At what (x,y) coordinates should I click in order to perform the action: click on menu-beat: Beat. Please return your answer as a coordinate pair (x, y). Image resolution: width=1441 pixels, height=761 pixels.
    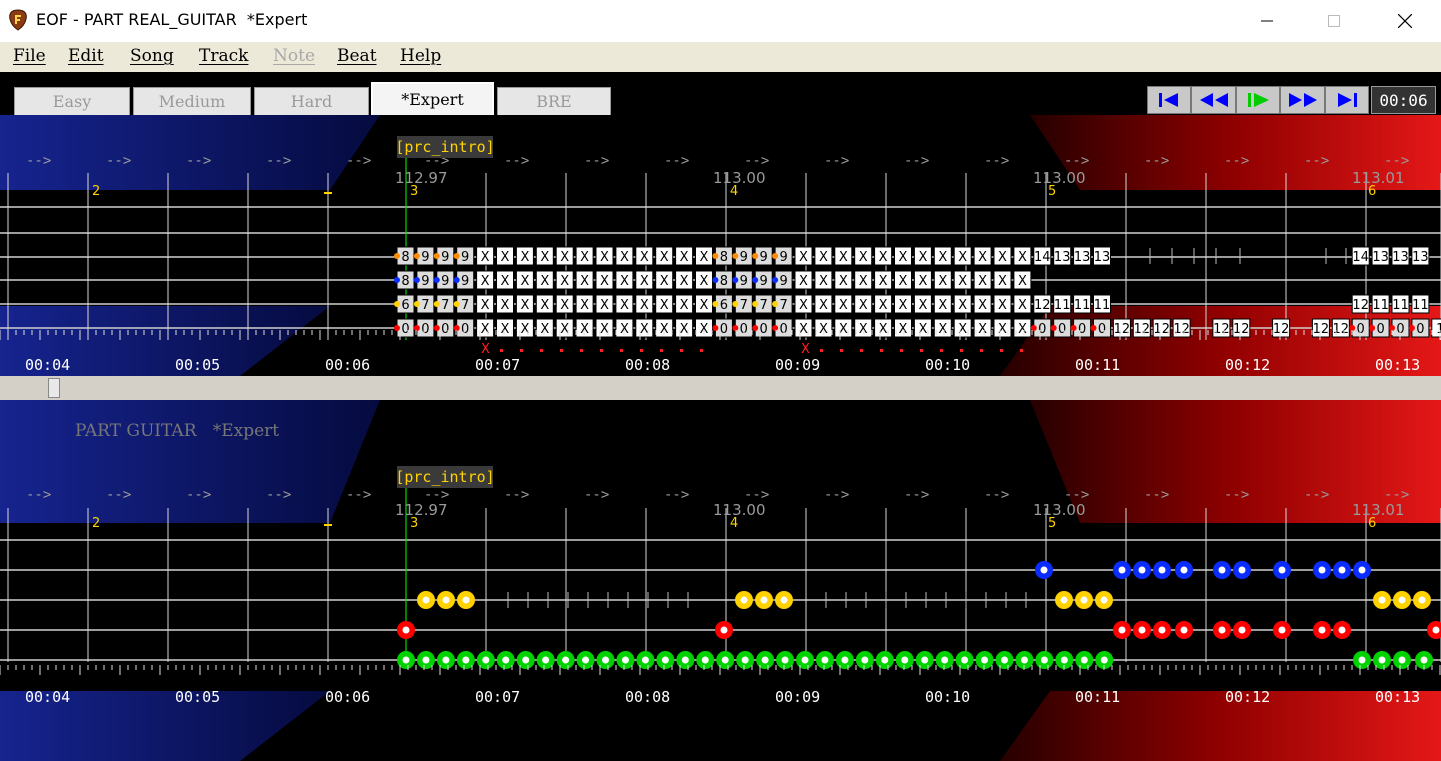
    Looking at the image, I should click on (357, 56).